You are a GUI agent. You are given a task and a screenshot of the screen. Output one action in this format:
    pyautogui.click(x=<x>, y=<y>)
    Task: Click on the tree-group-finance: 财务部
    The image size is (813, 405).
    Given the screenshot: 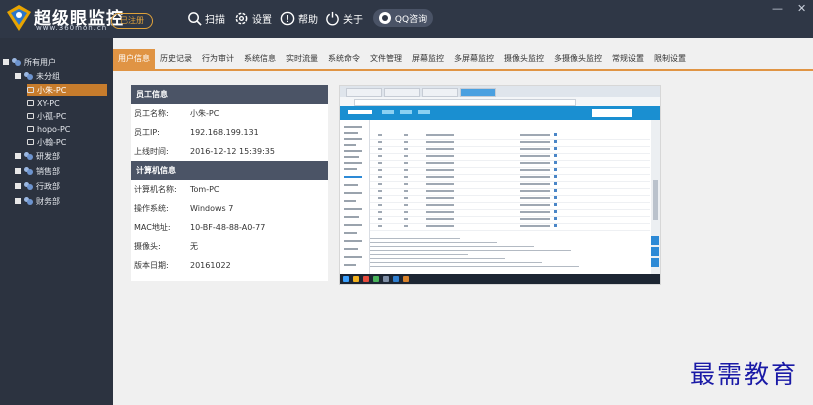 What is the action you would take?
    pyautogui.click(x=37, y=201)
    